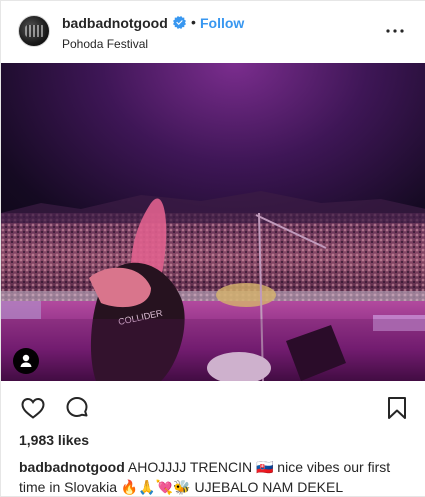 This screenshot has width=425, height=497. I want to click on bookmark-icon, so click(397, 408).